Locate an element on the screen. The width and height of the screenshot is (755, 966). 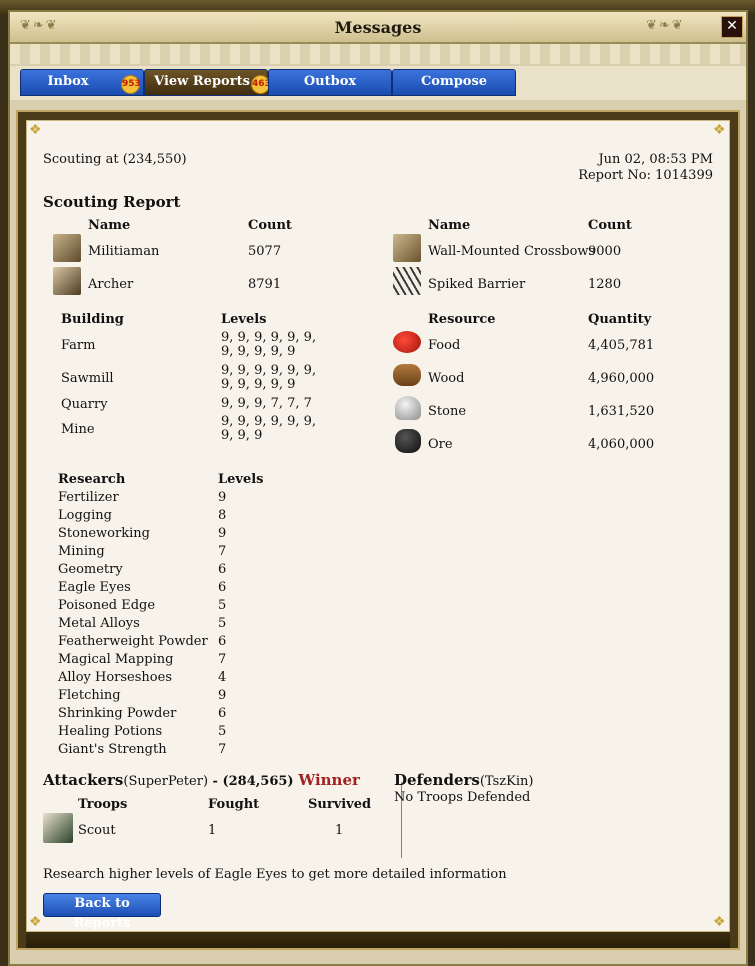
survived-header: Survived is located at coordinates (340, 804).